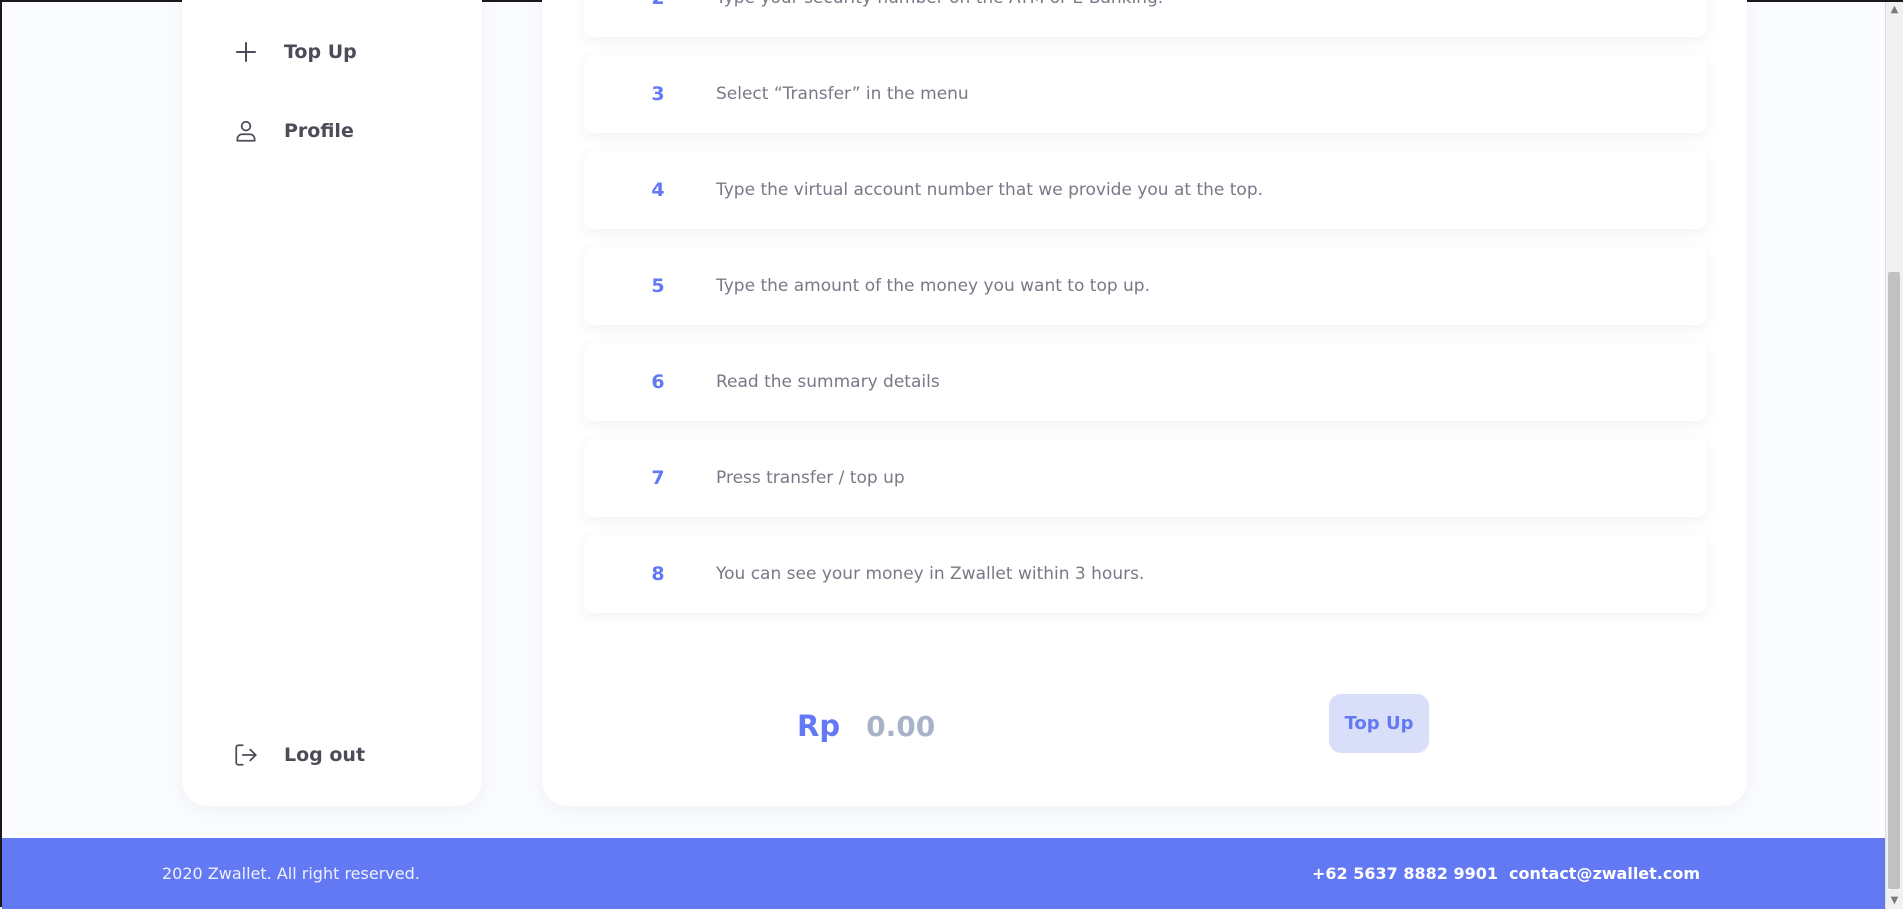  Describe the element at coordinates (320, 52) in the screenshot. I see `sidebar-item-label: Top Up` at that location.